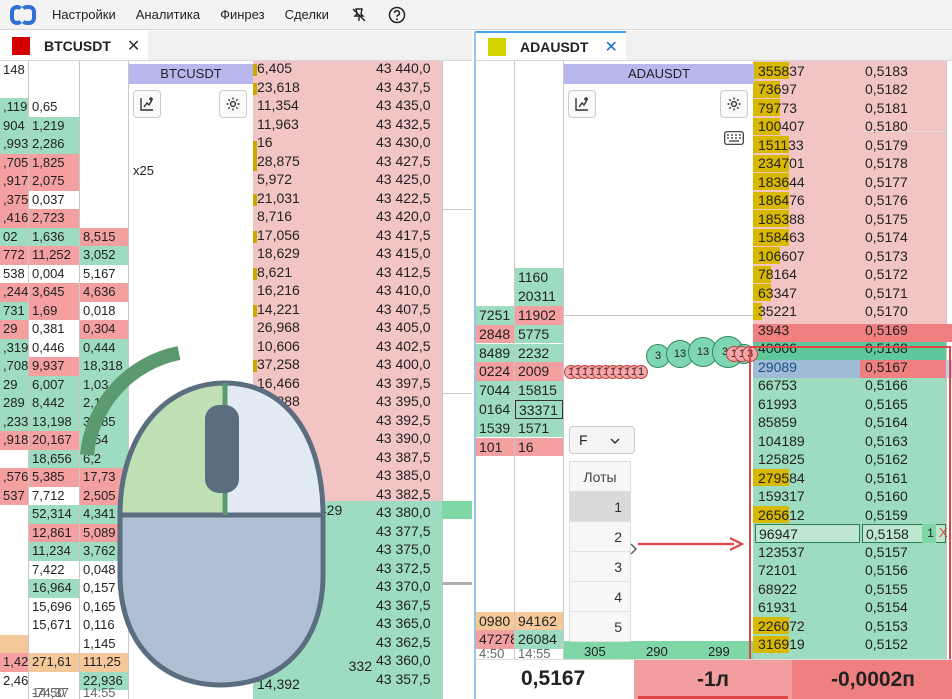 This screenshot has height=699, width=952. Describe the element at coordinates (904, 200) in the screenshot. I see `depth-price-cell: 0,5176` at that location.